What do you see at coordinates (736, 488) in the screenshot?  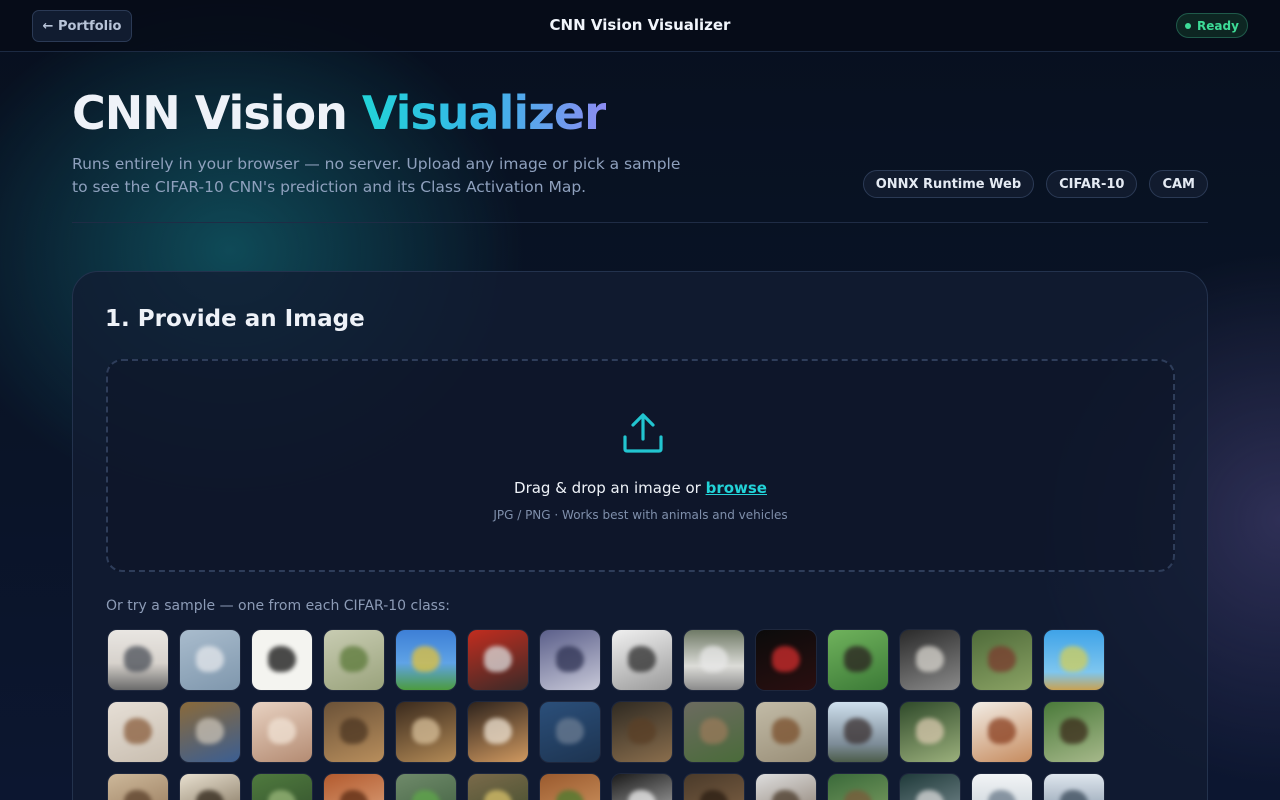 I see `browse-link: browse` at bounding box center [736, 488].